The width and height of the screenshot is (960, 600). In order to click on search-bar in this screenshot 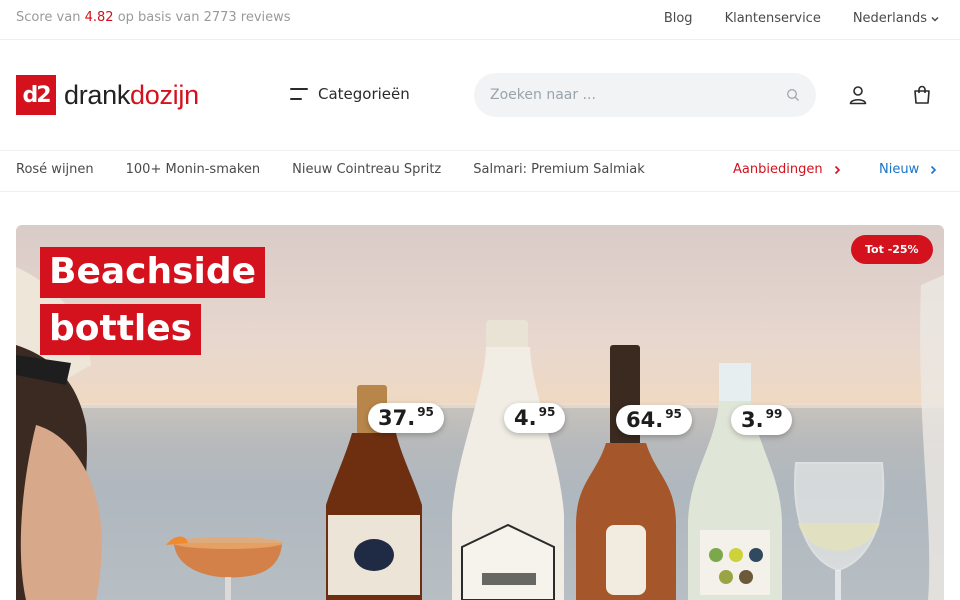, I will do `click(645, 95)`.